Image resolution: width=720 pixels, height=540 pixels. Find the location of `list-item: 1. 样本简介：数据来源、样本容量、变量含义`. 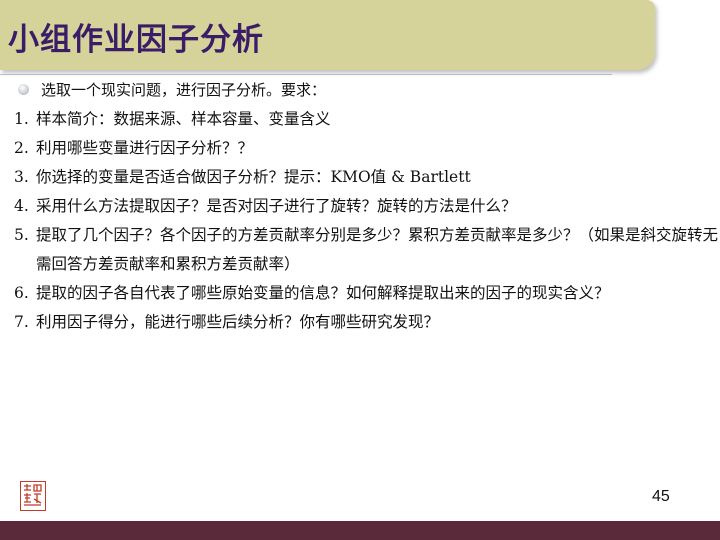

list-item: 1. 样本简介：数据来源、样本容量、变量含义 is located at coordinates (367, 119).